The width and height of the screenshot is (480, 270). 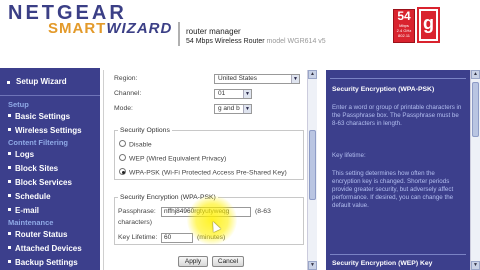 I want to click on region-select: United States ▼, so click(x=257, y=79).